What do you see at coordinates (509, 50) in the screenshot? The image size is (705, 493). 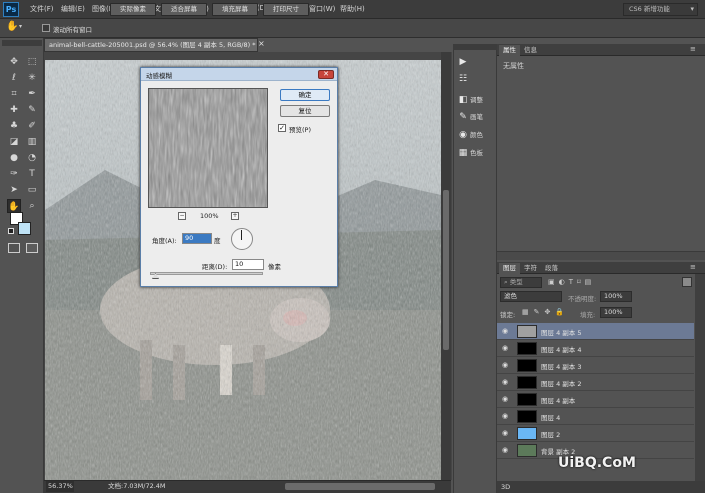 I see `tab-properties: 属性` at bounding box center [509, 50].